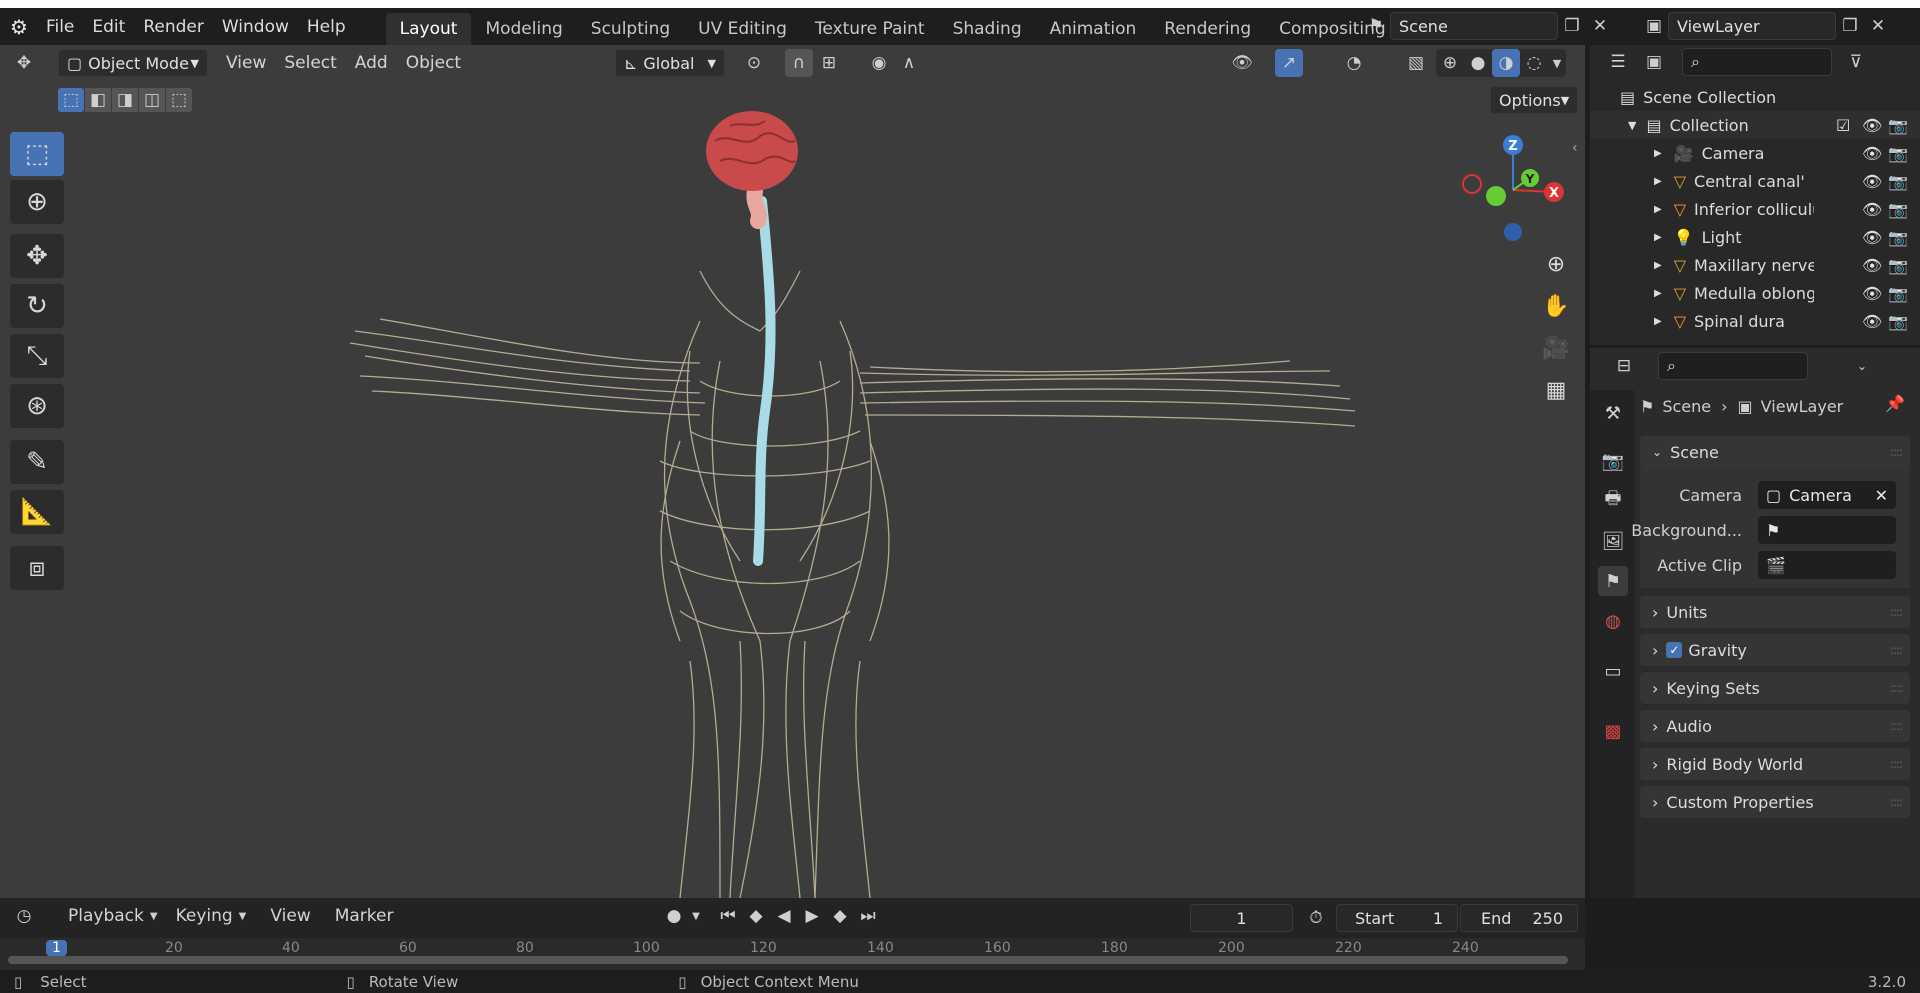 Image resolution: width=1920 pixels, height=993 pixels. Describe the element at coordinates (840, 916) in the screenshot. I see `next-keyframe-icon: ◆` at that location.